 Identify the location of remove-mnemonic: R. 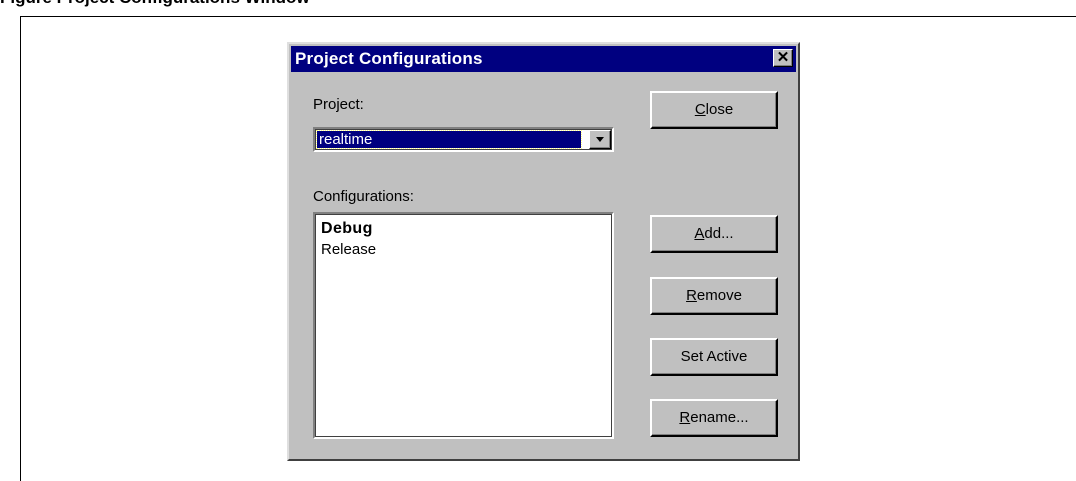
(691, 295).